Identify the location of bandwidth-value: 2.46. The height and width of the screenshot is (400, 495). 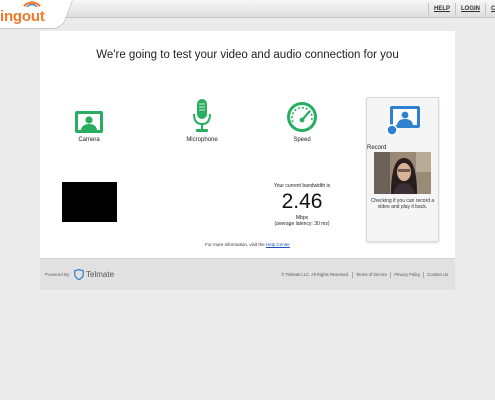
(302, 201).